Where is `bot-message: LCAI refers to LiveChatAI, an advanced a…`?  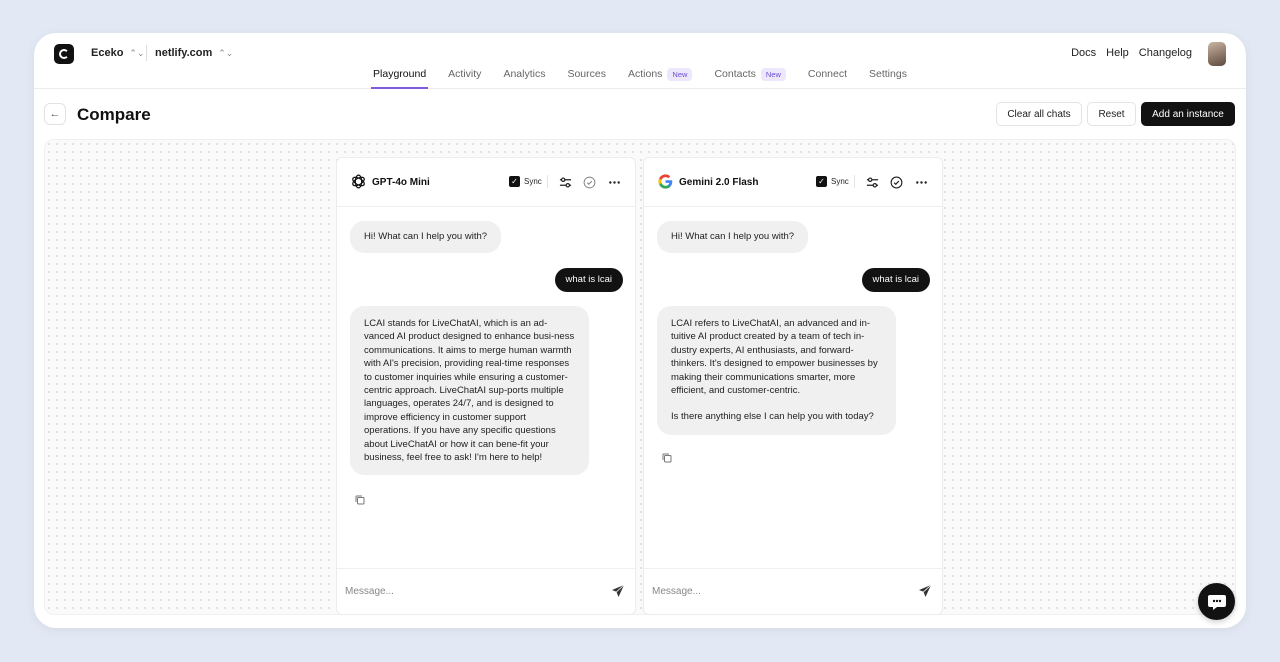
bot-message: LCAI refers to LiveChatAI, an advanced a… is located at coordinates (776, 370).